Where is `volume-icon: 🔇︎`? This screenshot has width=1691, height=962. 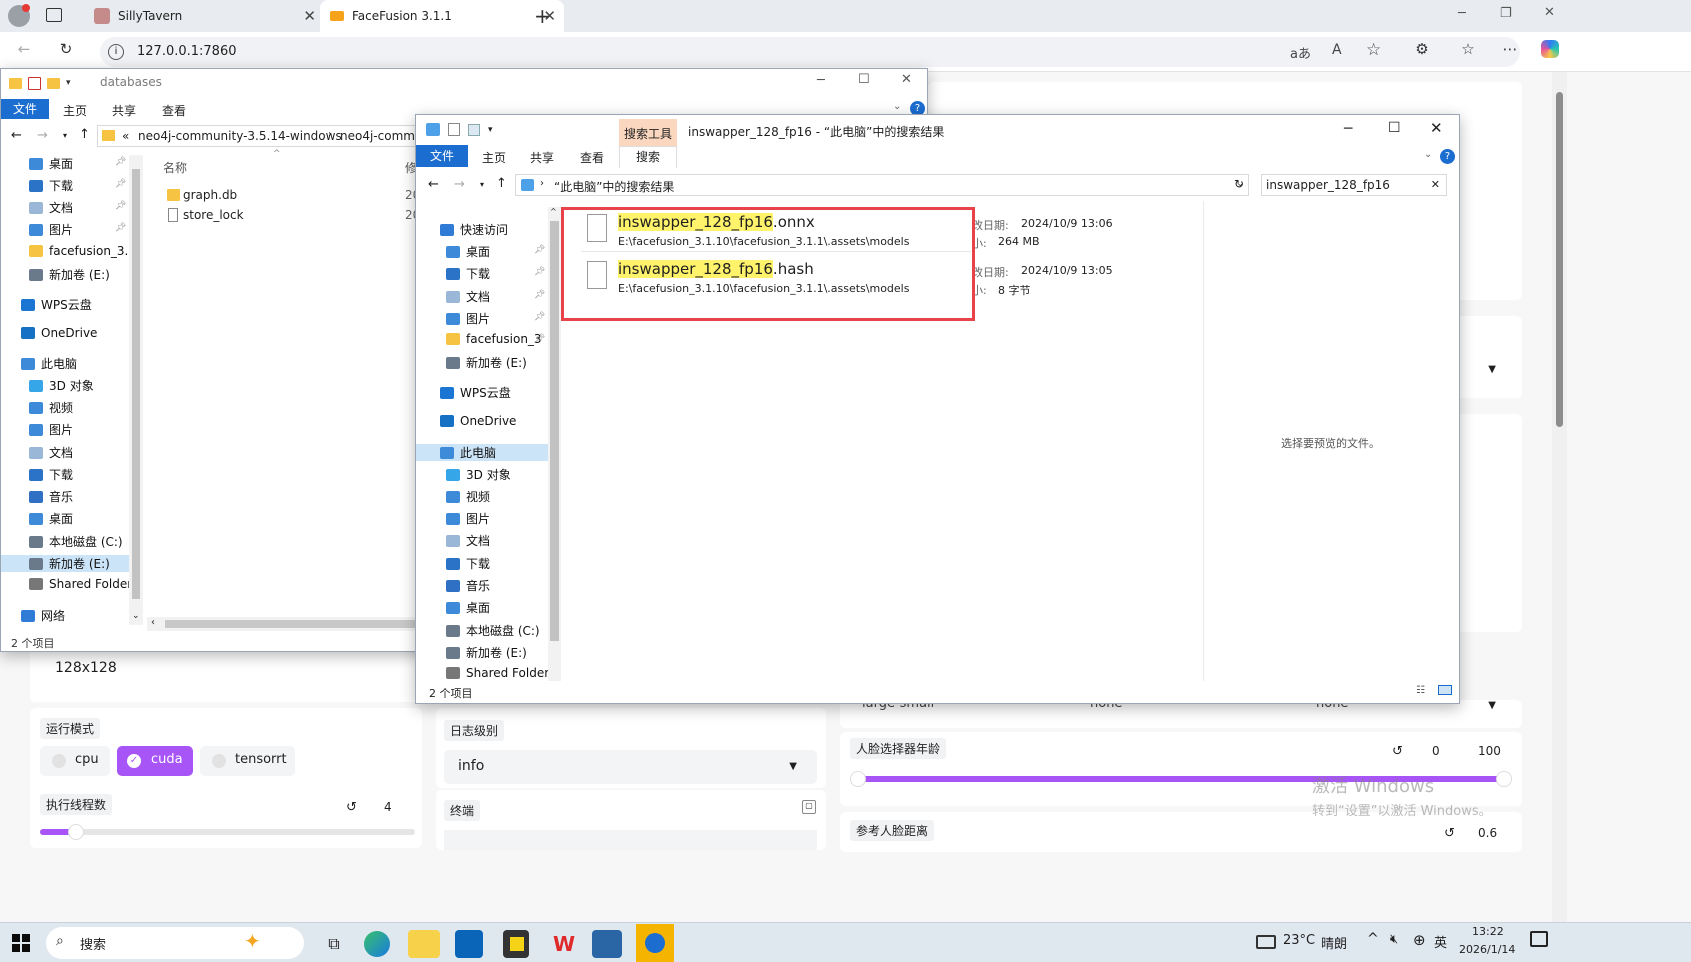 volume-icon: 🔇︎ is located at coordinates (1394, 939).